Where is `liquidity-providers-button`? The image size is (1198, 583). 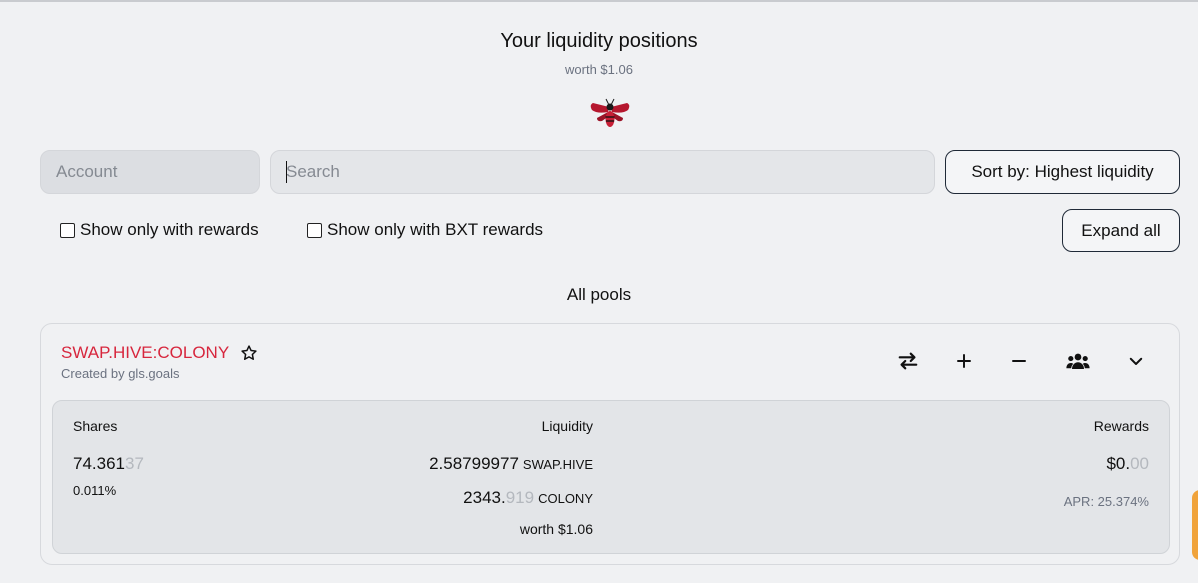 liquidity-providers-button is located at coordinates (1078, 361).